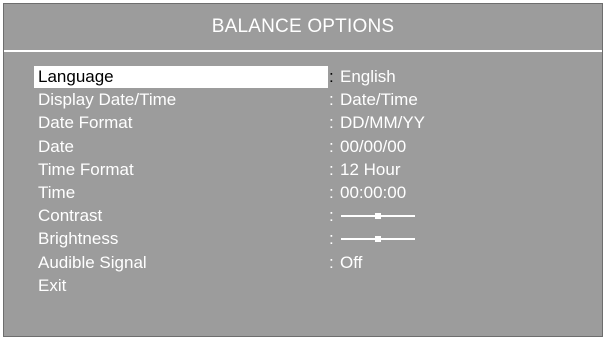 The width and height of the screenshot is (606, 340). Describe the element at coordinates (92, 262) in the screenshot. I see `menu-item-label: Audible Signal` at that location.